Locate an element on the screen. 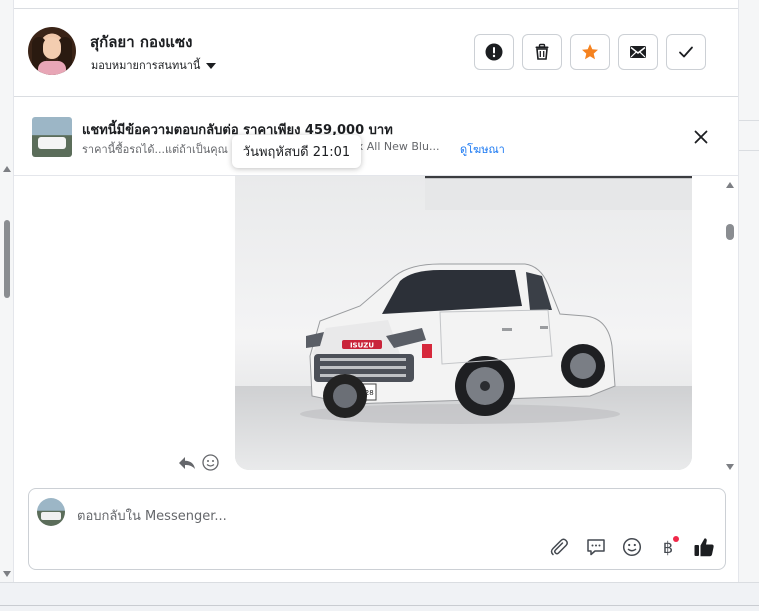 The width and height of the screenshot is (759, 611). svg-text: ISUZU is located at coordinates (362, 346).